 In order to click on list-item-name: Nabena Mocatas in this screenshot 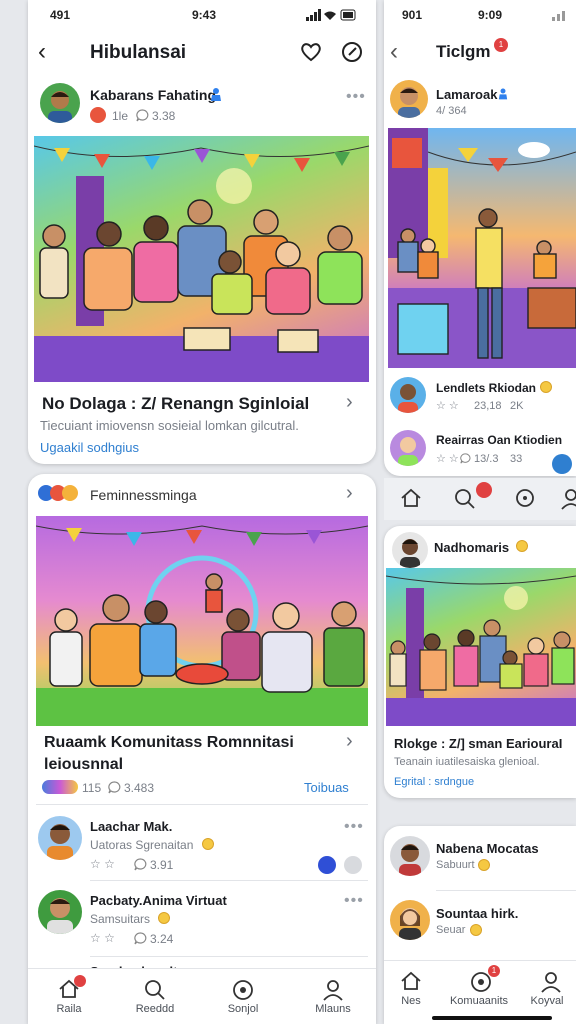, I will do `click(487, 848)`.